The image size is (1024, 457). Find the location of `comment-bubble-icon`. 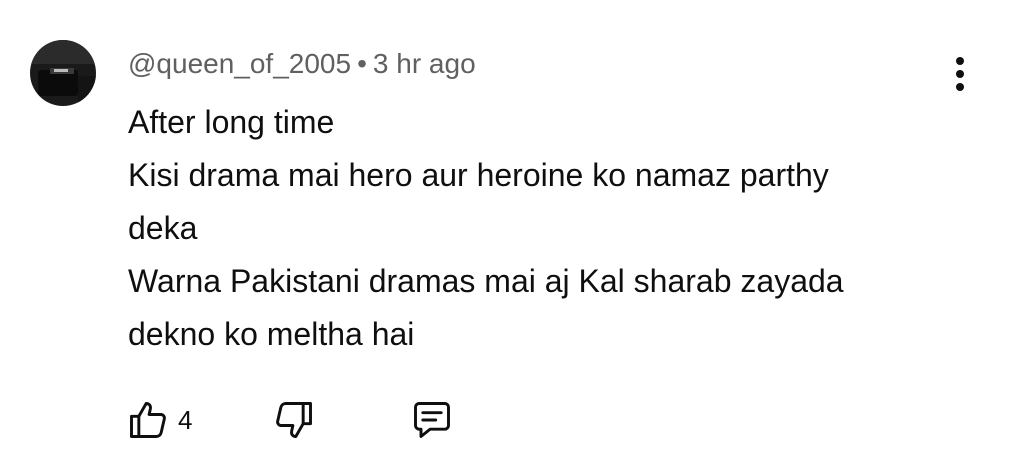

comment-bubble-icon is located at coordinates (432, 420).